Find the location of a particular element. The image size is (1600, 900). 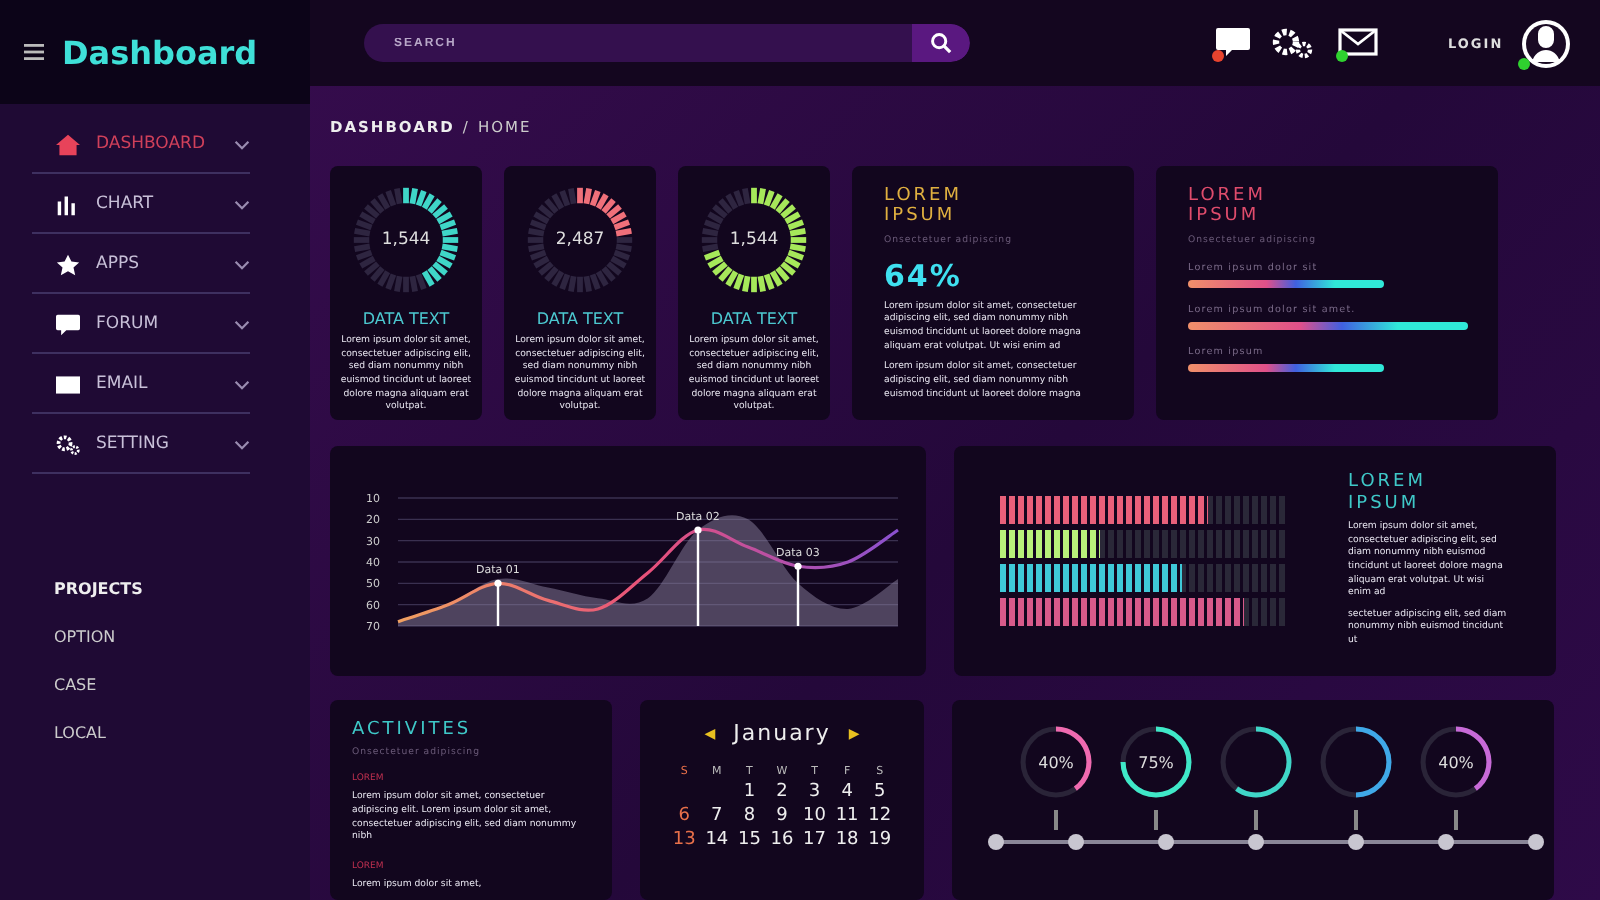

sidebar-item: APPS is located at coordinates (141, 265).